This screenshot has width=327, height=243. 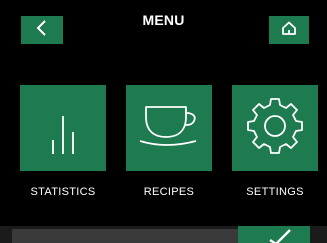 I want to click on chevron-left-icon, so click(x=42, y=30).